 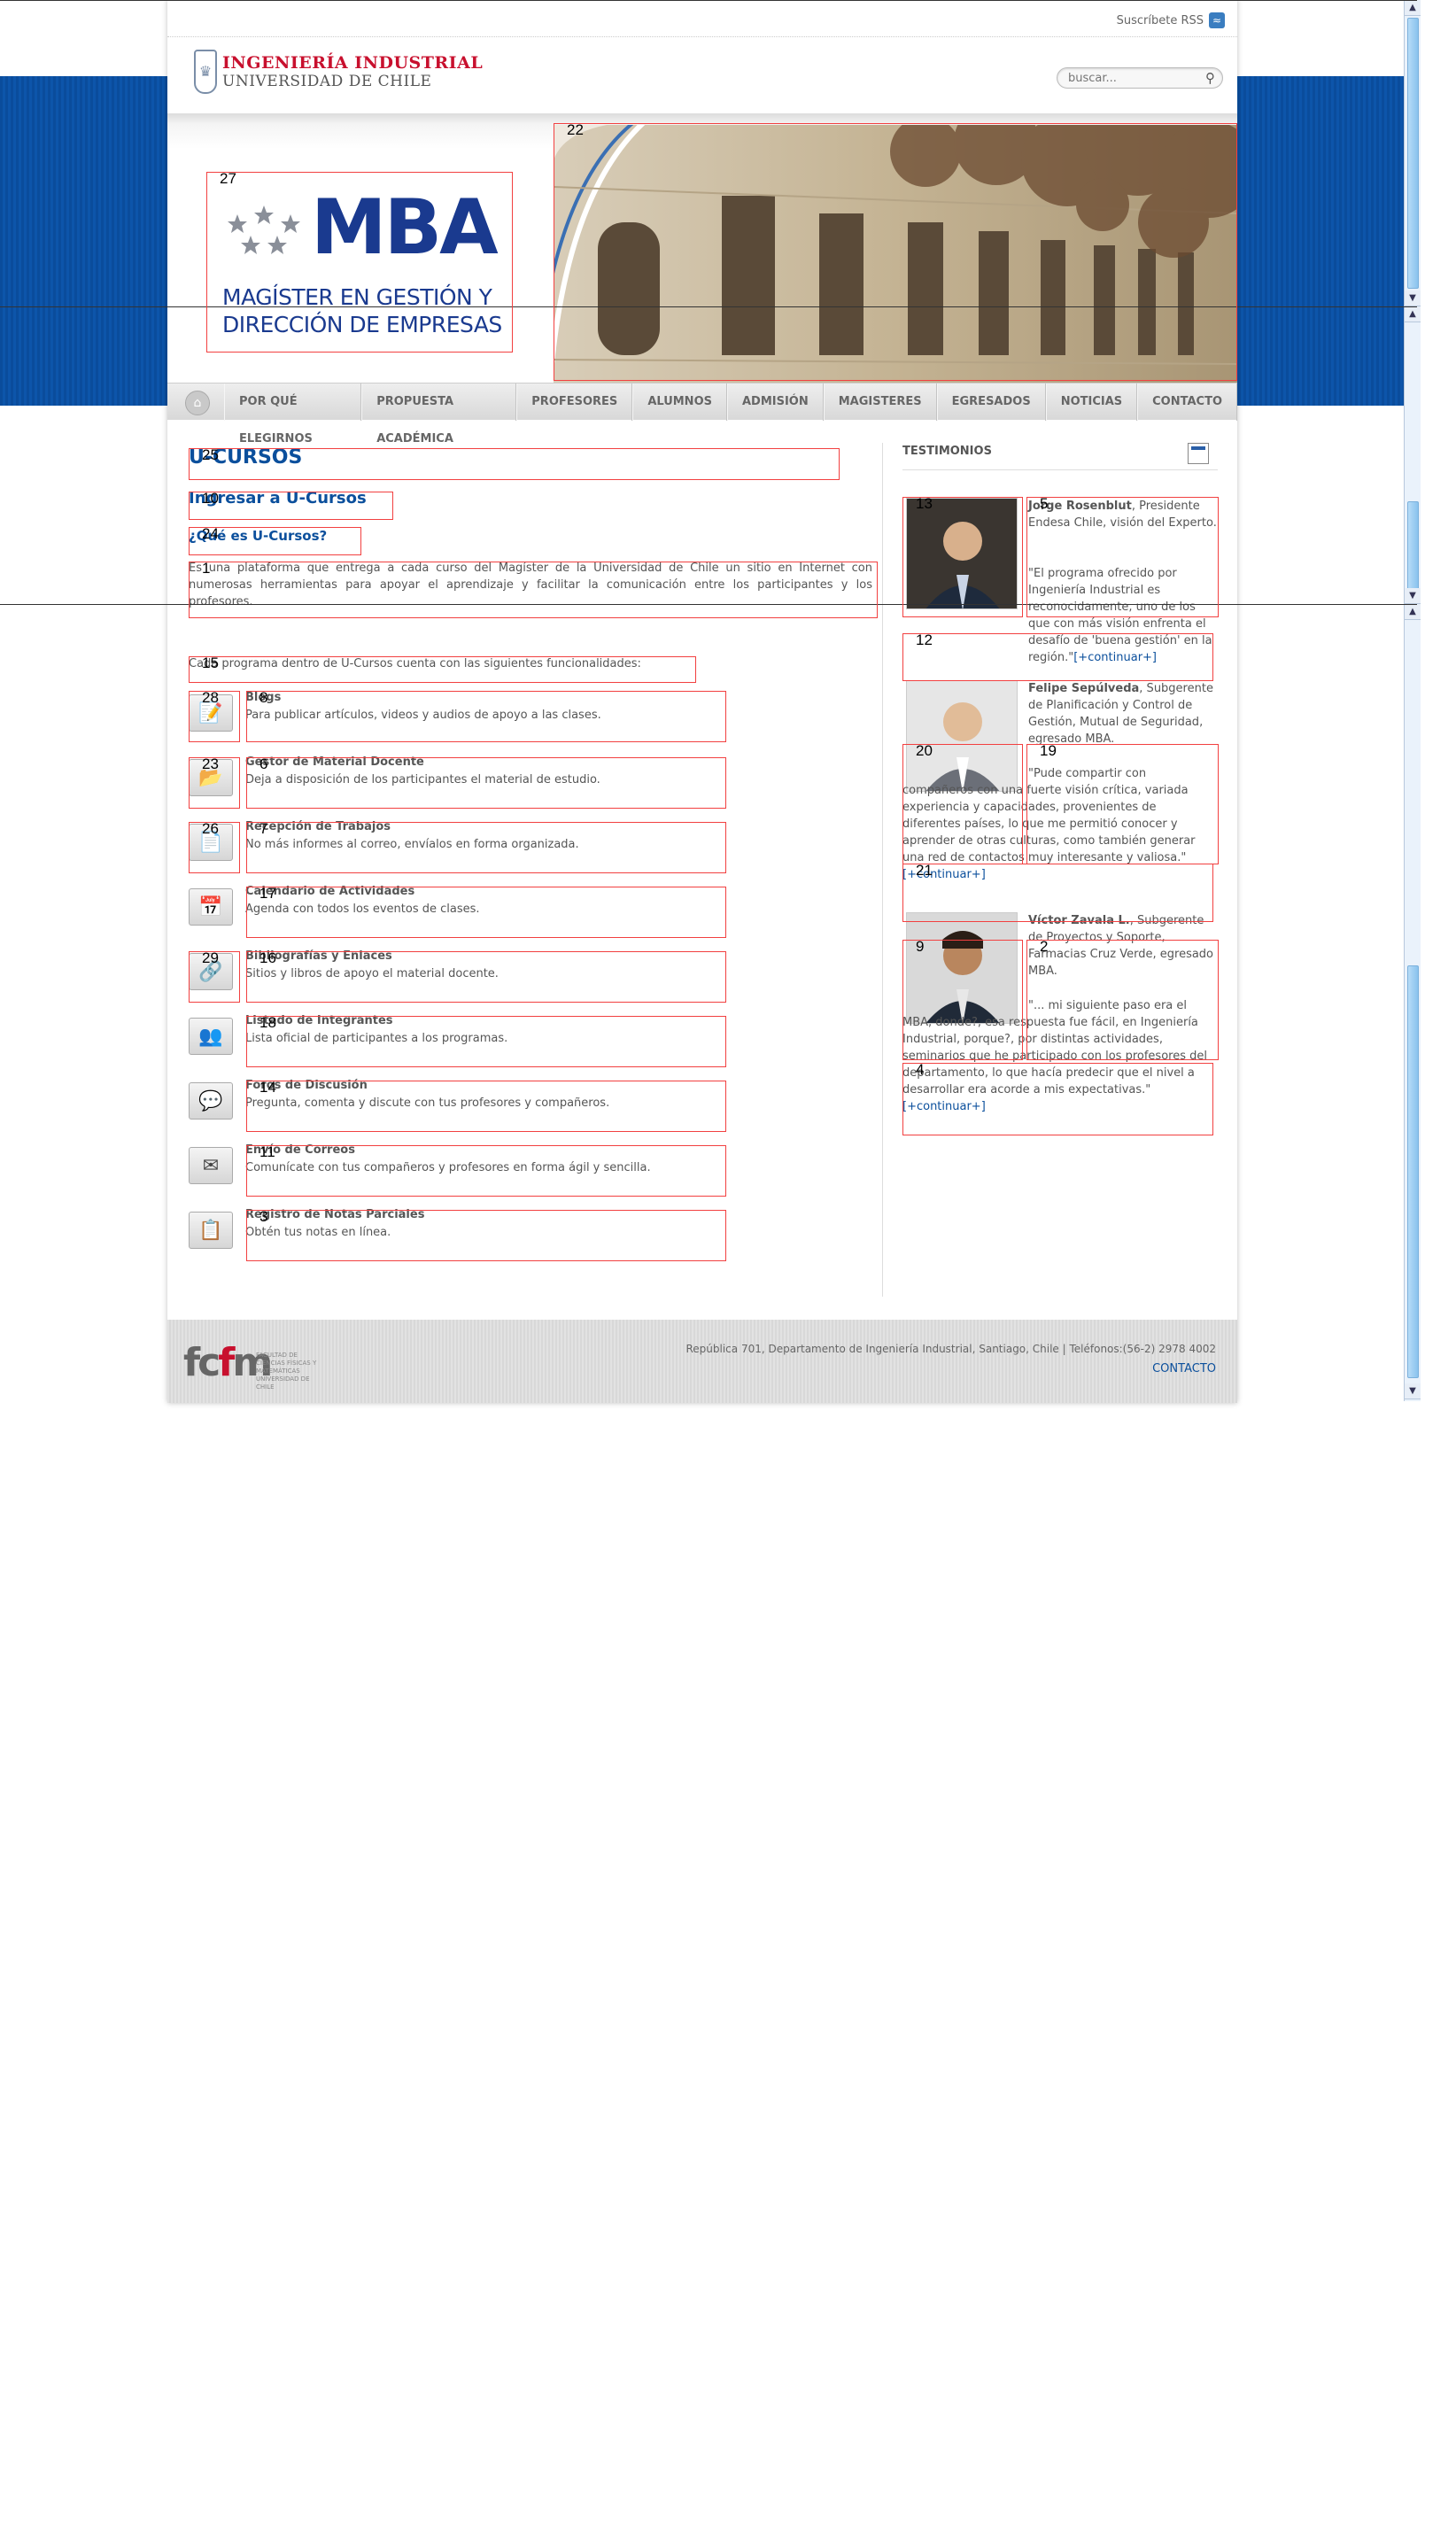 I want to click on home-icon: ⌂, so click(x=197, y=403).